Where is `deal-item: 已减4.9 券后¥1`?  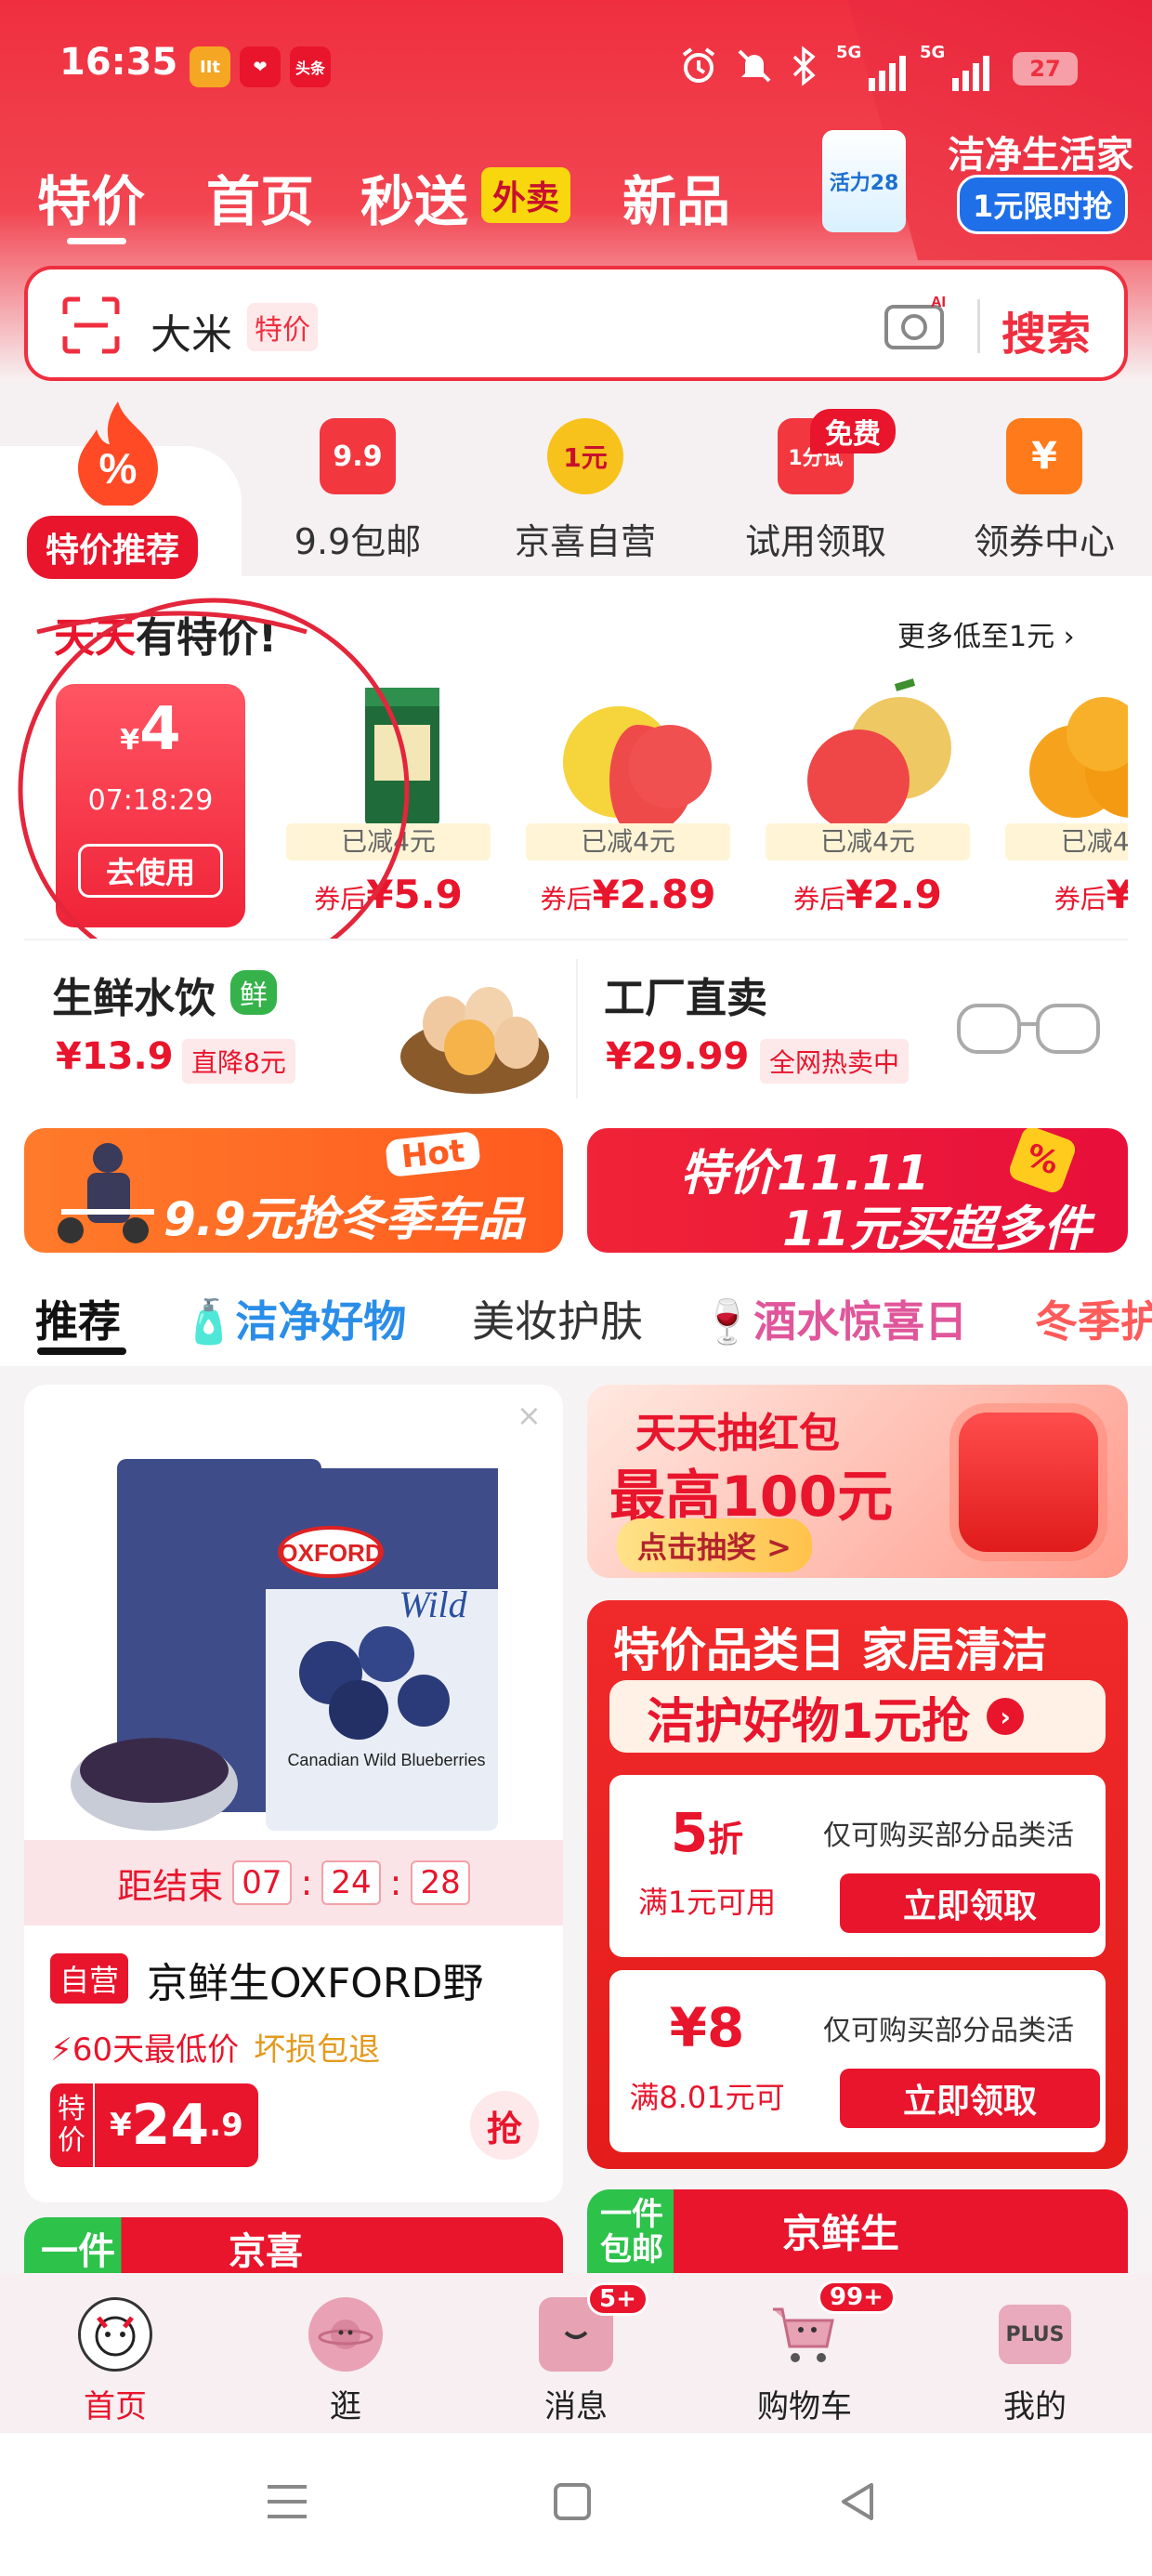 deal-item: 已减4.9 券后¥1 is located at coordinates (1066, 803).